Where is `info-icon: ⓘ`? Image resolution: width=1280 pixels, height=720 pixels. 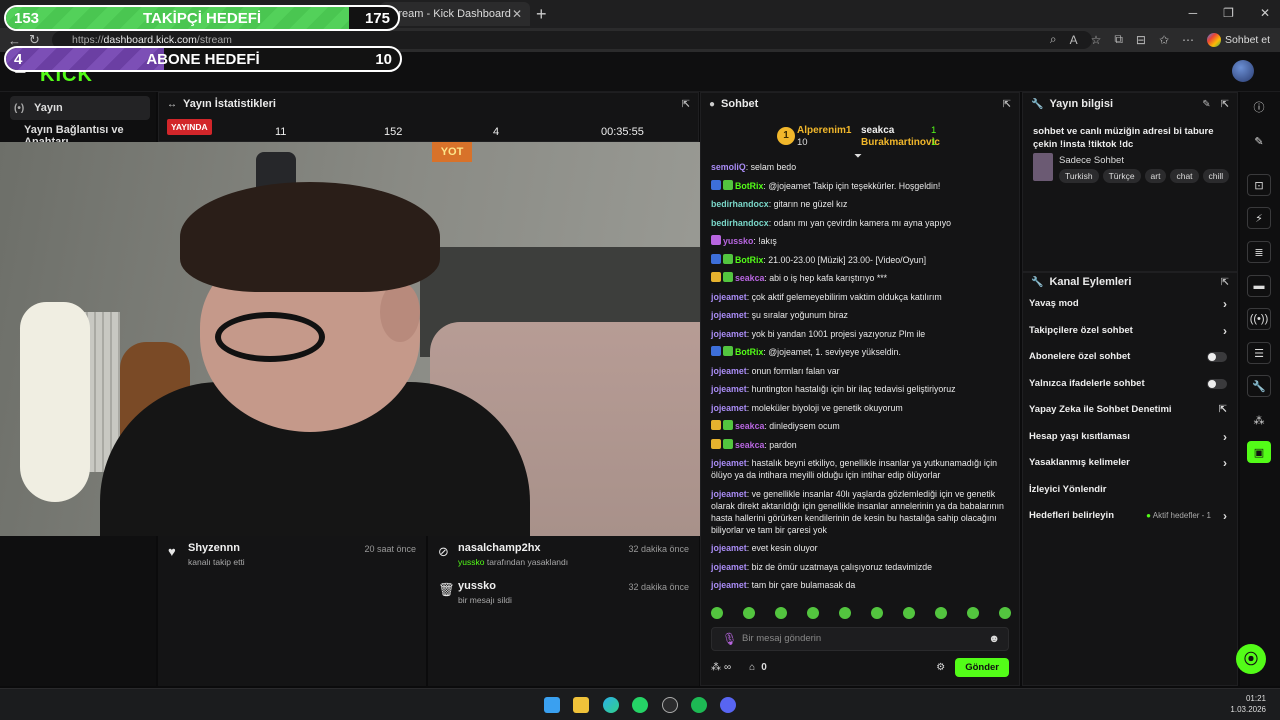
info-icon: ⓘ is located at coordinates (1259, 107).